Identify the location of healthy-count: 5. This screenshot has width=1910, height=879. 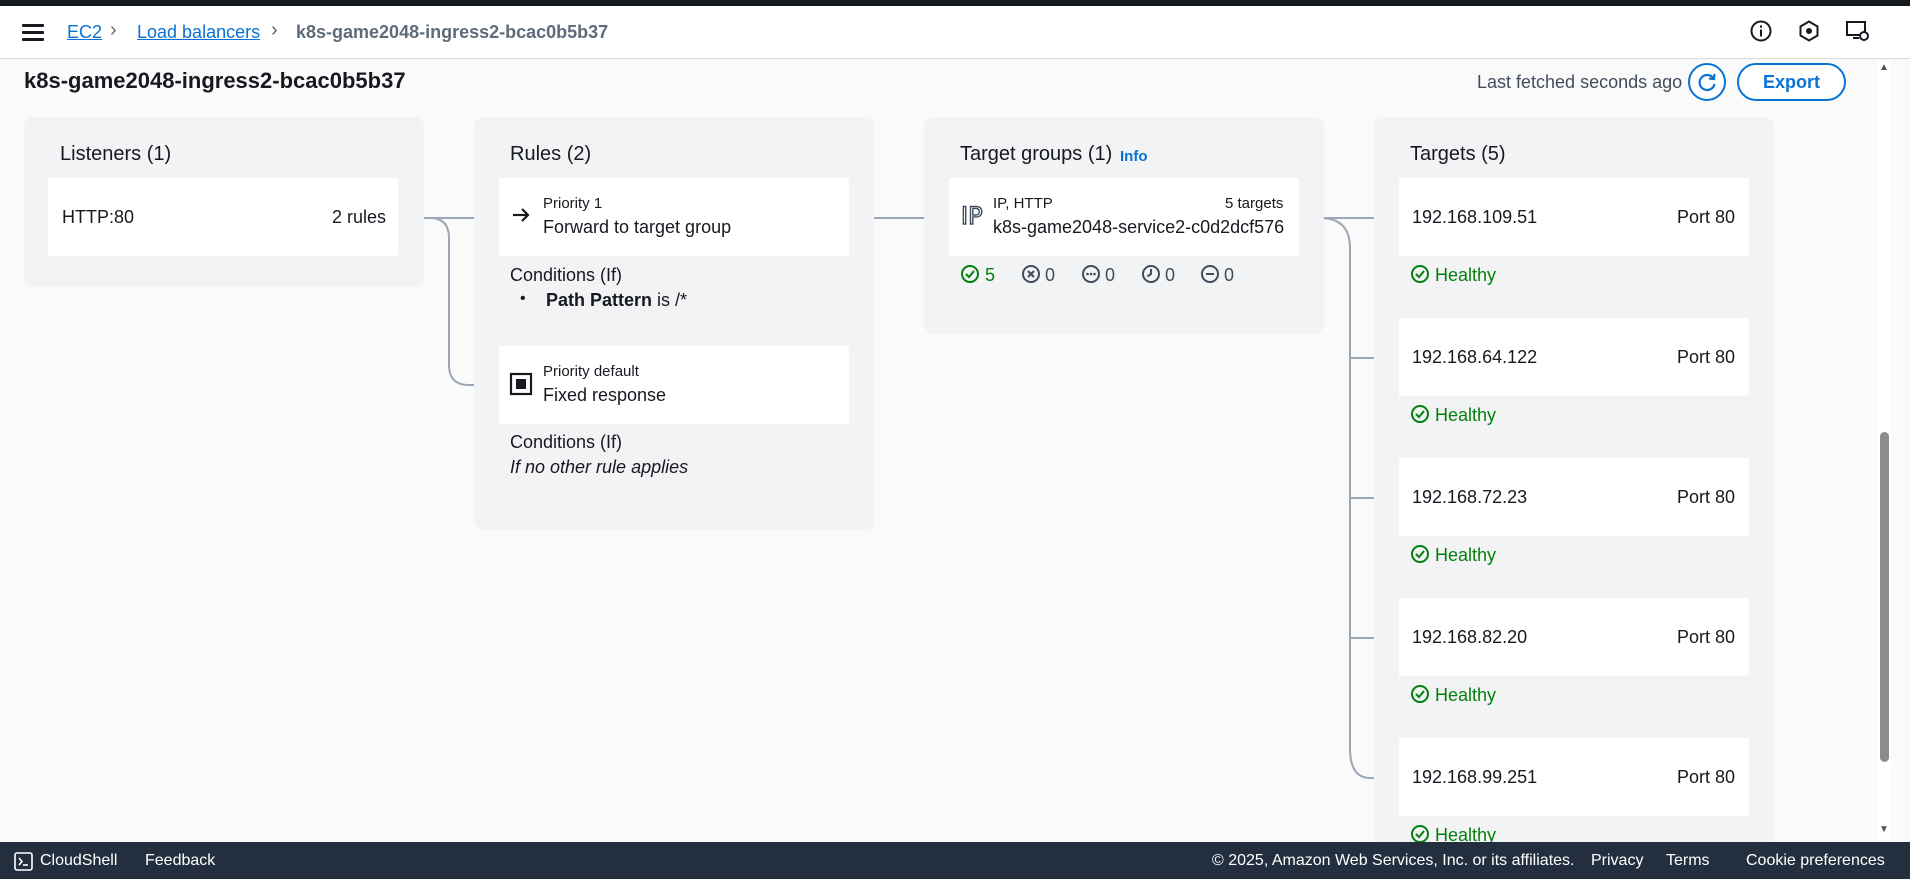
(990, 275).